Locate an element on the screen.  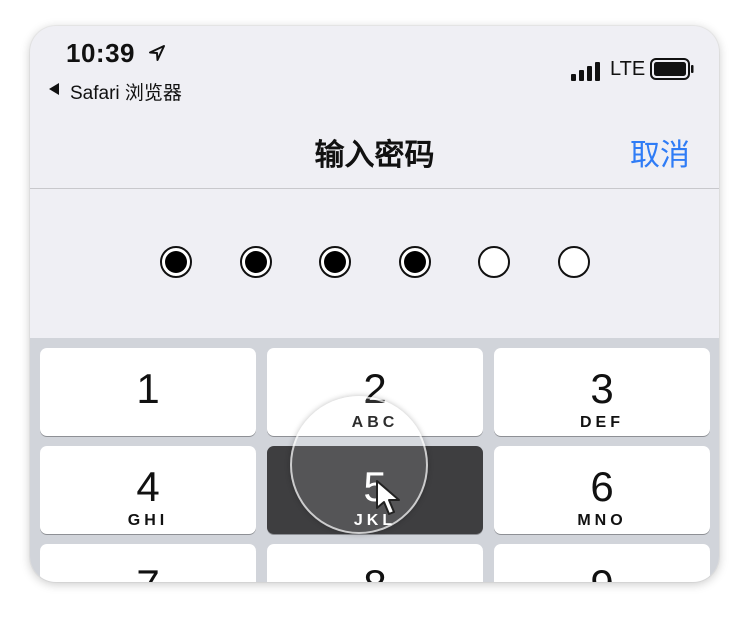
status-bar: 10:39 Safari 浏览器 LTE is located at coordinates (374, 65).